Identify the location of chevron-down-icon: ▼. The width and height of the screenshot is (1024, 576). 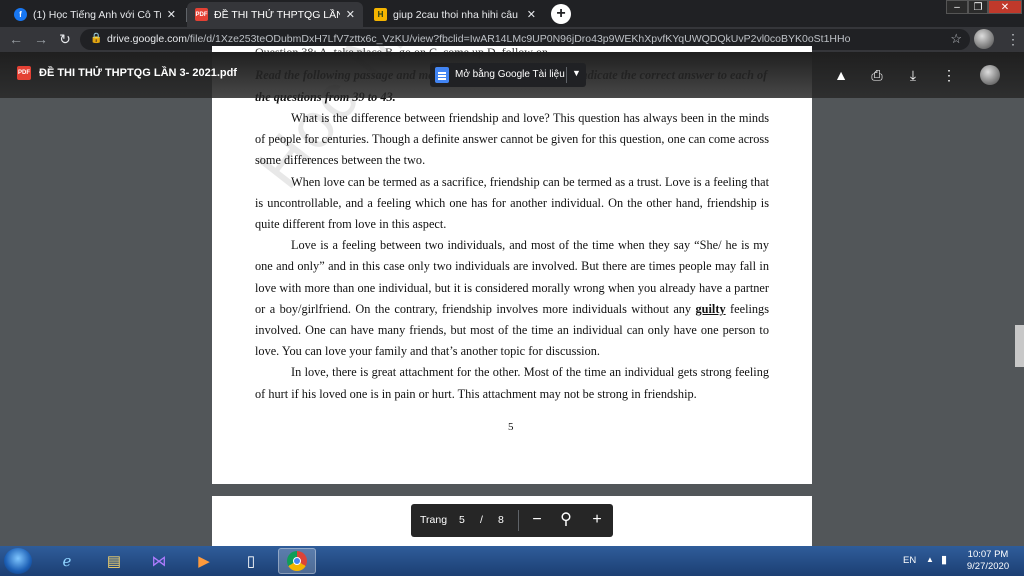
(576, 73).